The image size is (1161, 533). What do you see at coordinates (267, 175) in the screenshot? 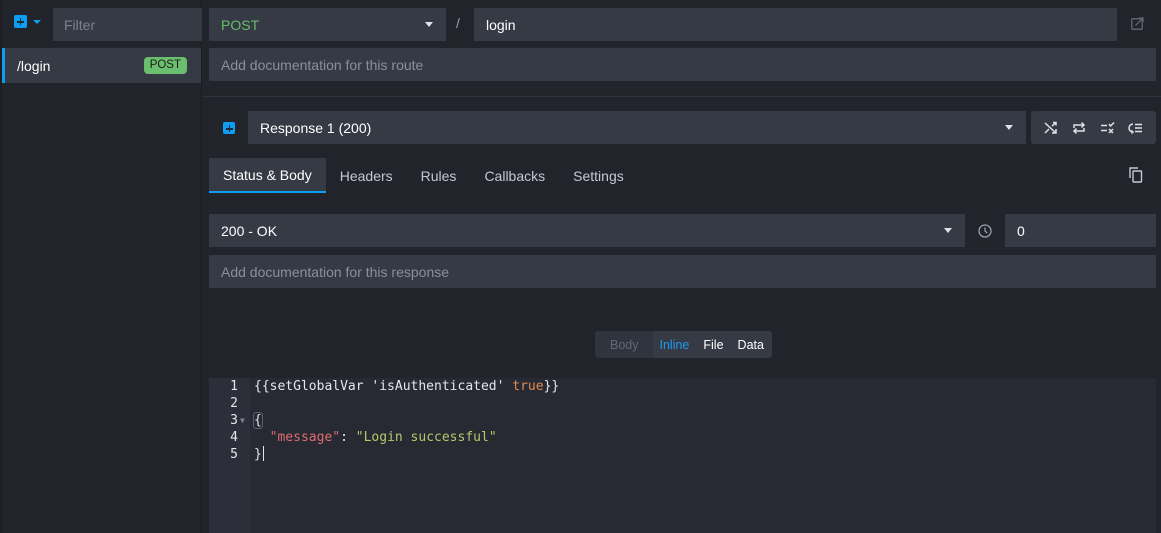
I see `tab-status-body: Status & Body` at bounding box center [267, 175].